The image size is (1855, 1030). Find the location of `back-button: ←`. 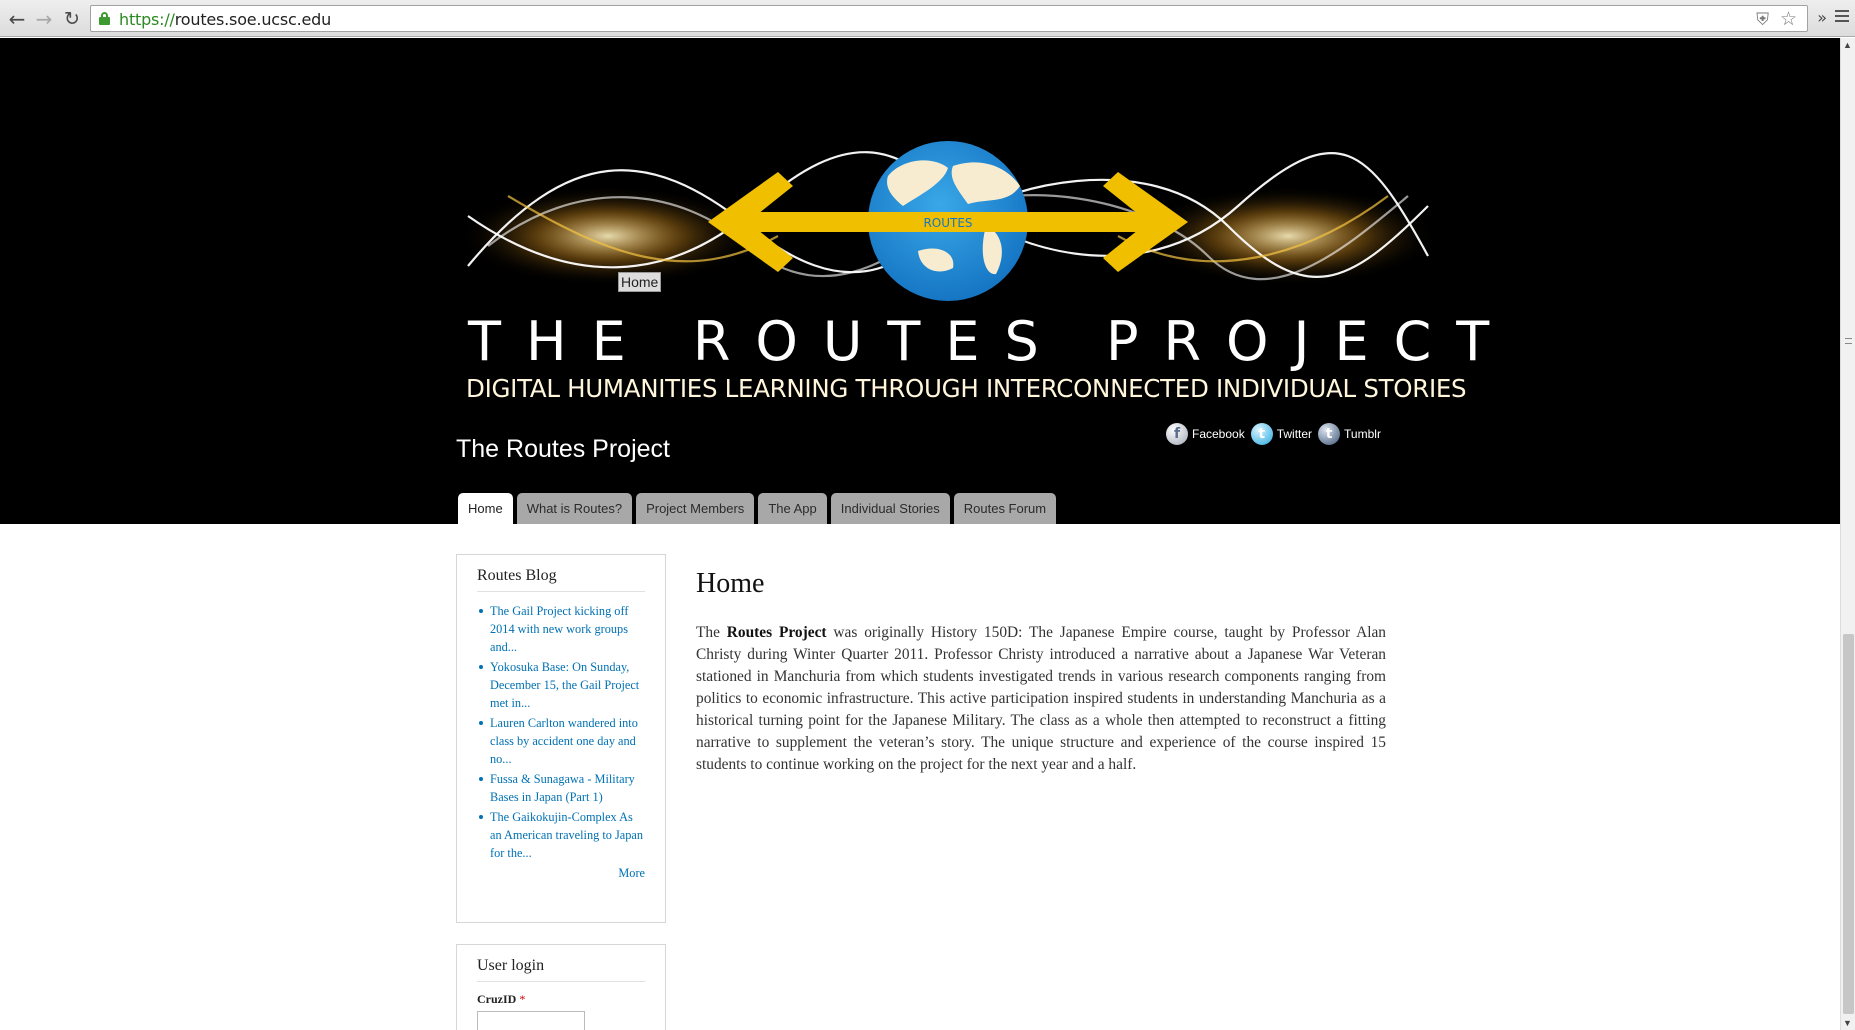

back-button: ← is located at coordinates (17, 19).